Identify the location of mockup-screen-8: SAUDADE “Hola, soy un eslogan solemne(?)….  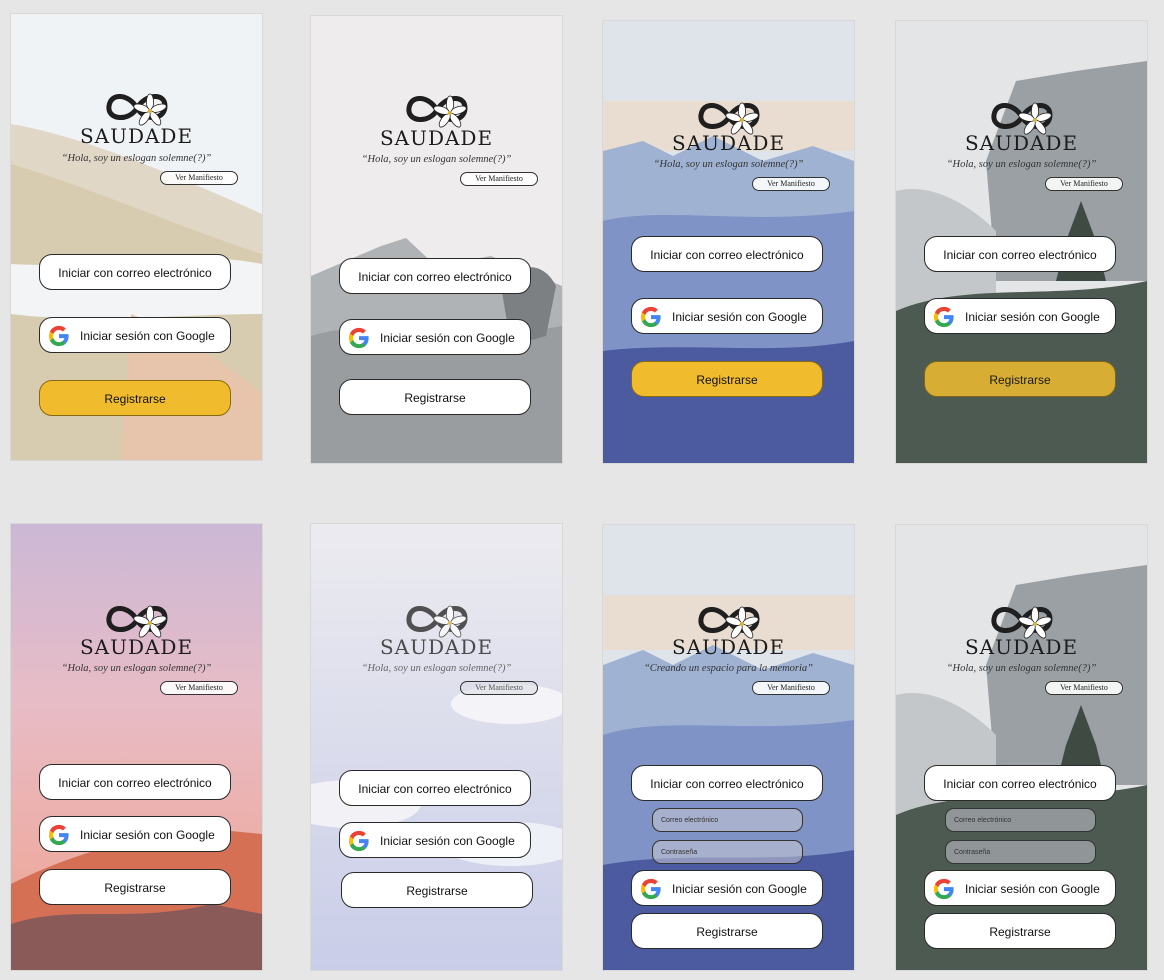
(1021, 747).